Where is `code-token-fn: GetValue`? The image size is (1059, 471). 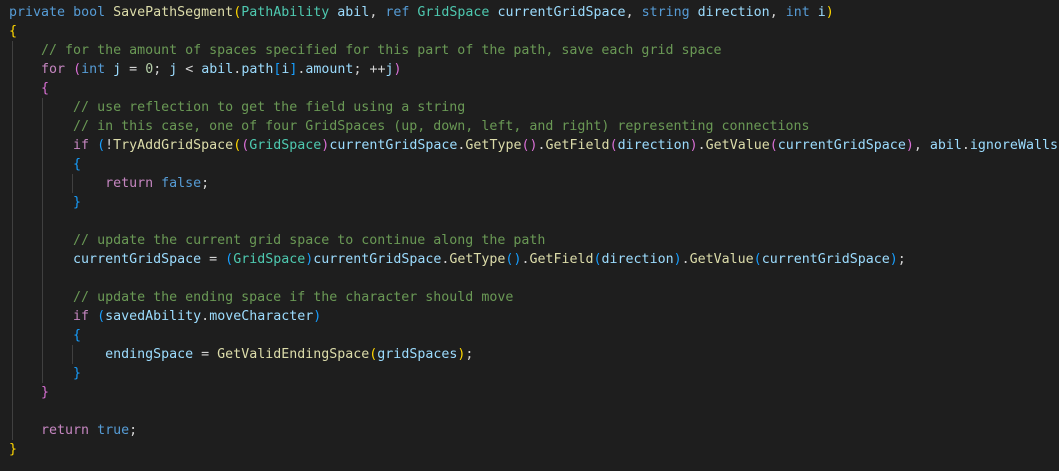
code-token-fn: GetValue is located at coordinates (737, 145).